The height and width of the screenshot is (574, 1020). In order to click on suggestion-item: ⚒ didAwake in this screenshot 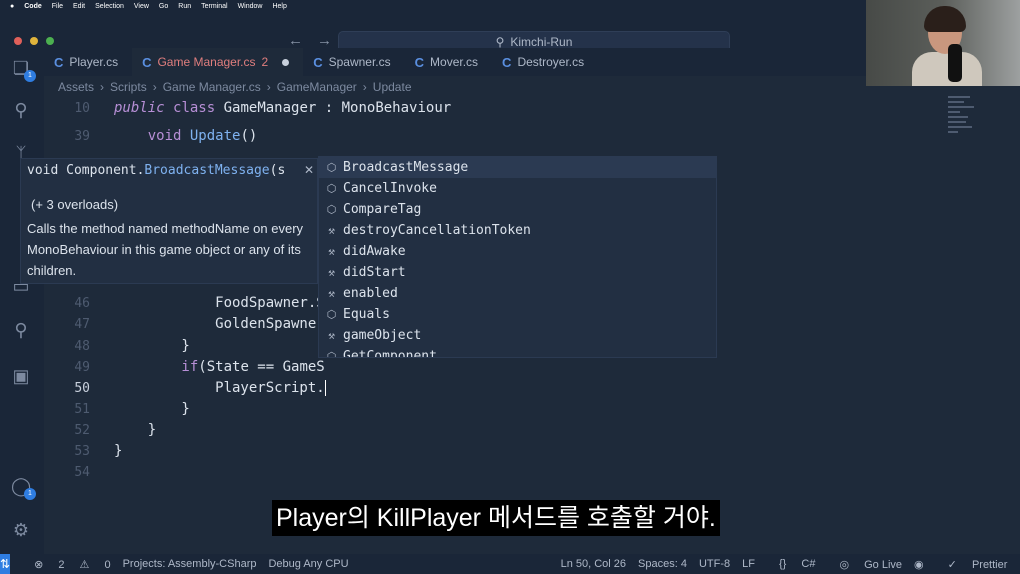, I will do `click(517, 251)`.